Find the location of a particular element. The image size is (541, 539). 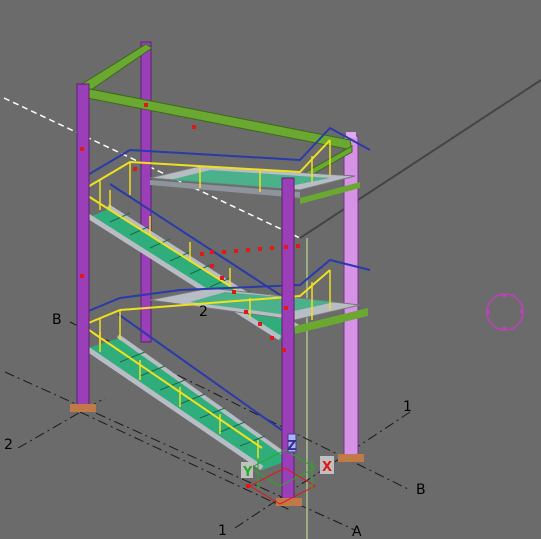

grid-label-b-left: B is located at coordinates (57, 320).